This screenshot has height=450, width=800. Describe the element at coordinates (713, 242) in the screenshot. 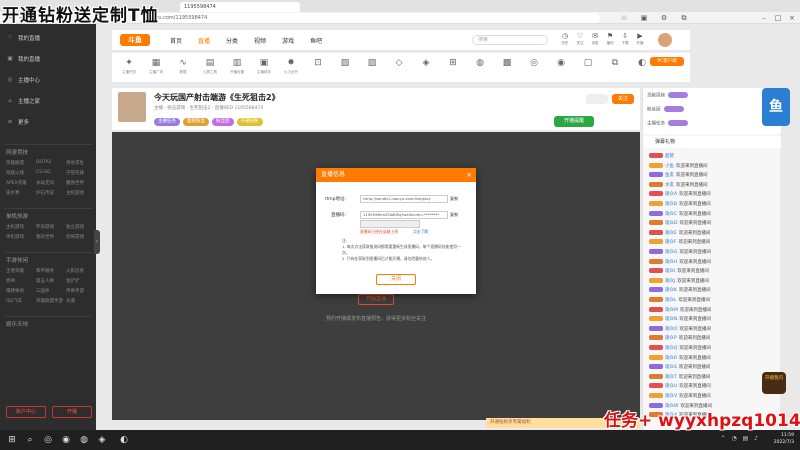

I see `chat-message: 观众F 欢迎来到直播间` at that location.